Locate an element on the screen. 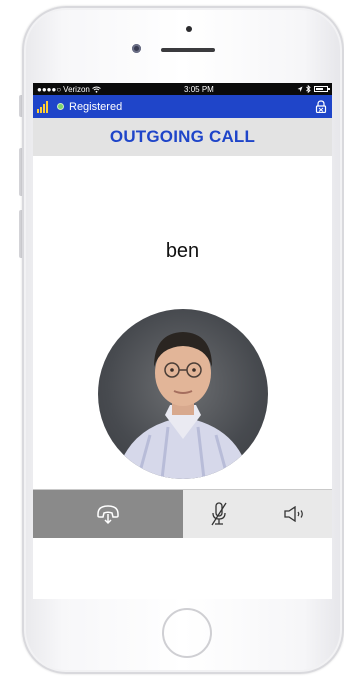  bluetooth-icon is located at coordinates (308, 89).